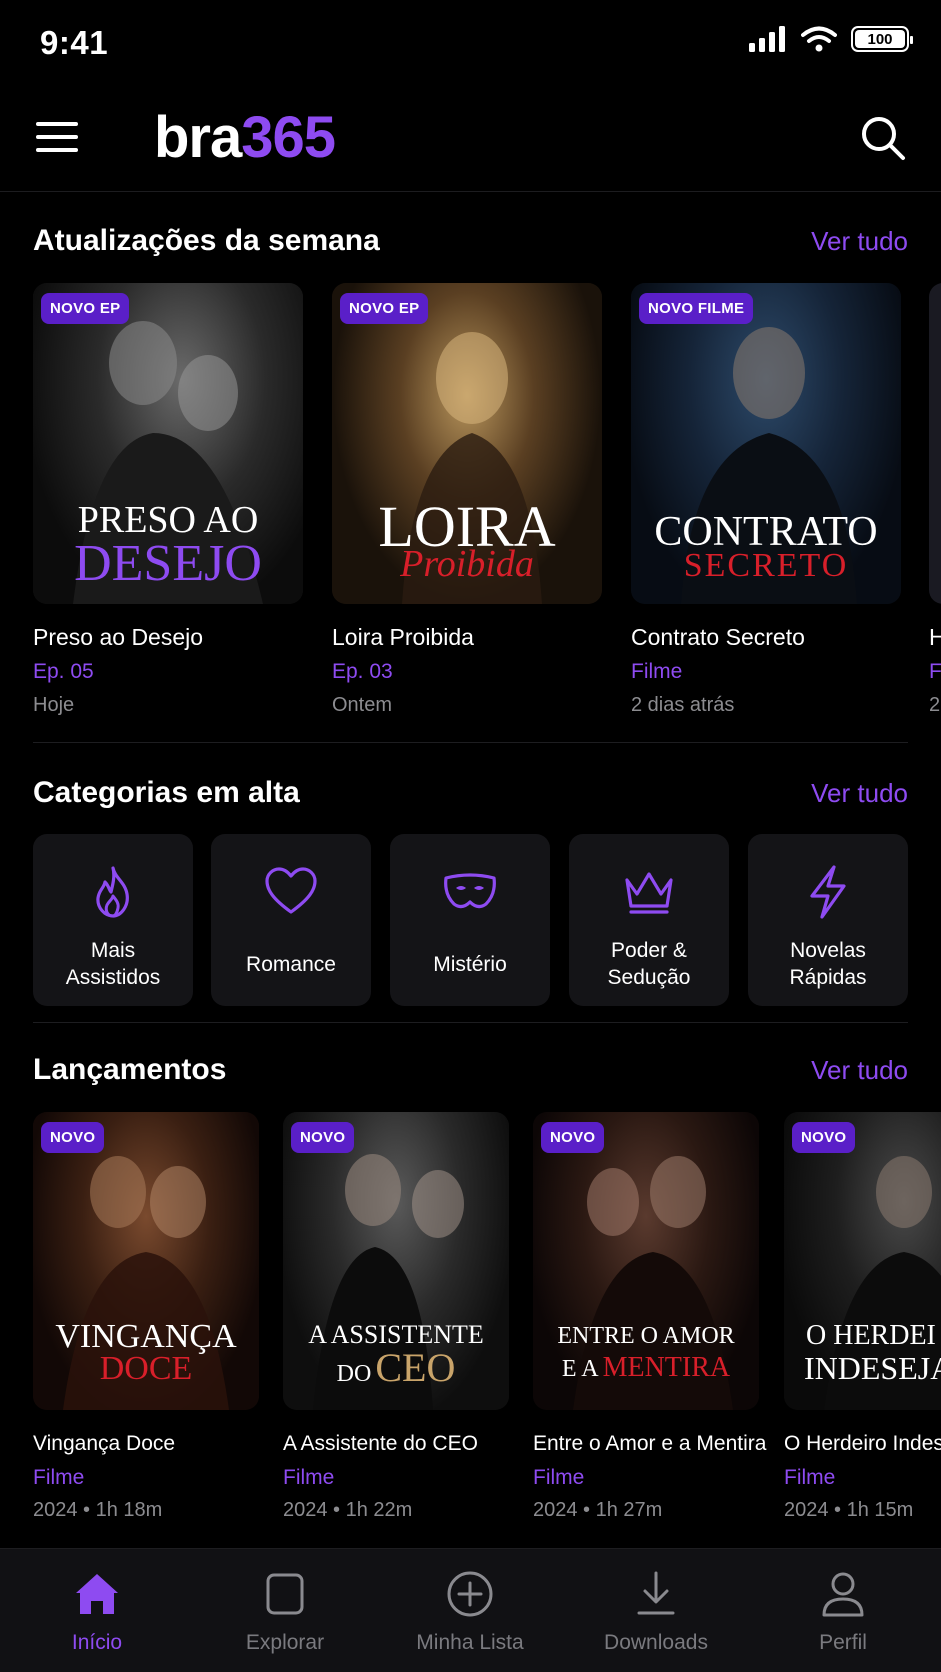  Describe the element at coordinates (683, 705) in the screenshot. I see `card-date: 2 dias atrás` at that location.